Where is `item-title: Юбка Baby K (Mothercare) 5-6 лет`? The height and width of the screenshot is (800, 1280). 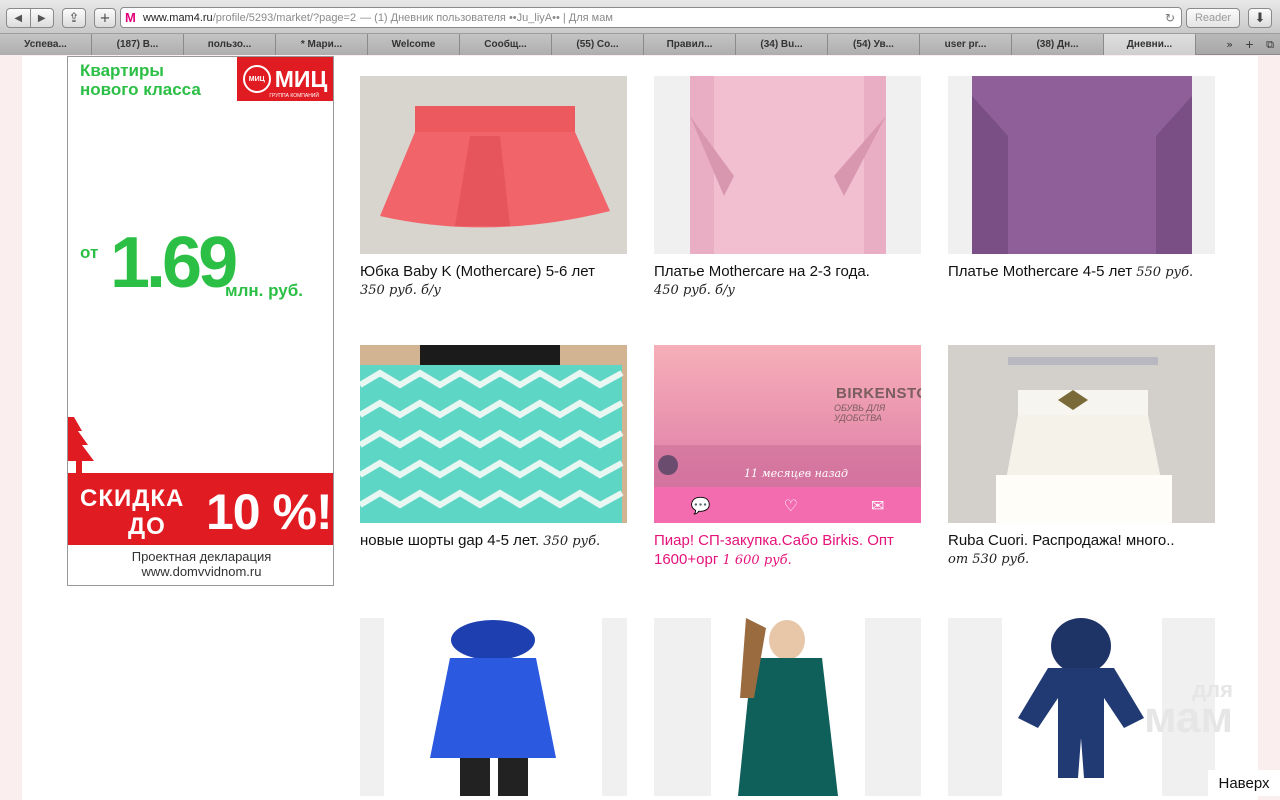 item-title: Юбка Baby K (Mothercare) 5-6 лет is located at coordinates (493, 271).